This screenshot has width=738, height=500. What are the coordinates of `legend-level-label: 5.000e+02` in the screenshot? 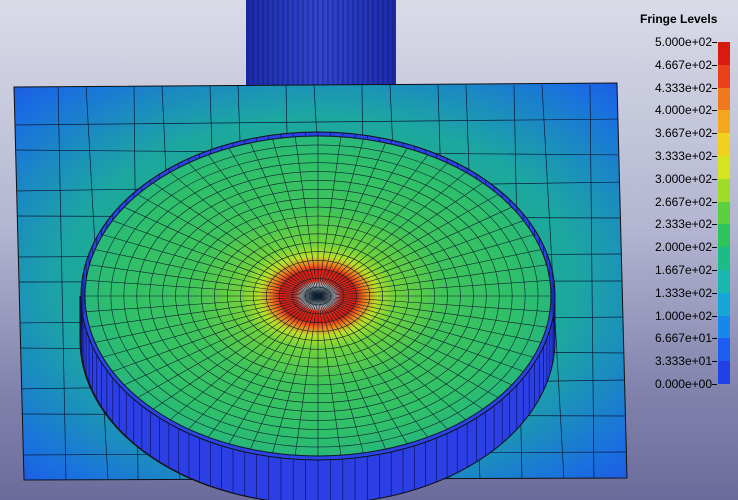 It's located at (683, 42).